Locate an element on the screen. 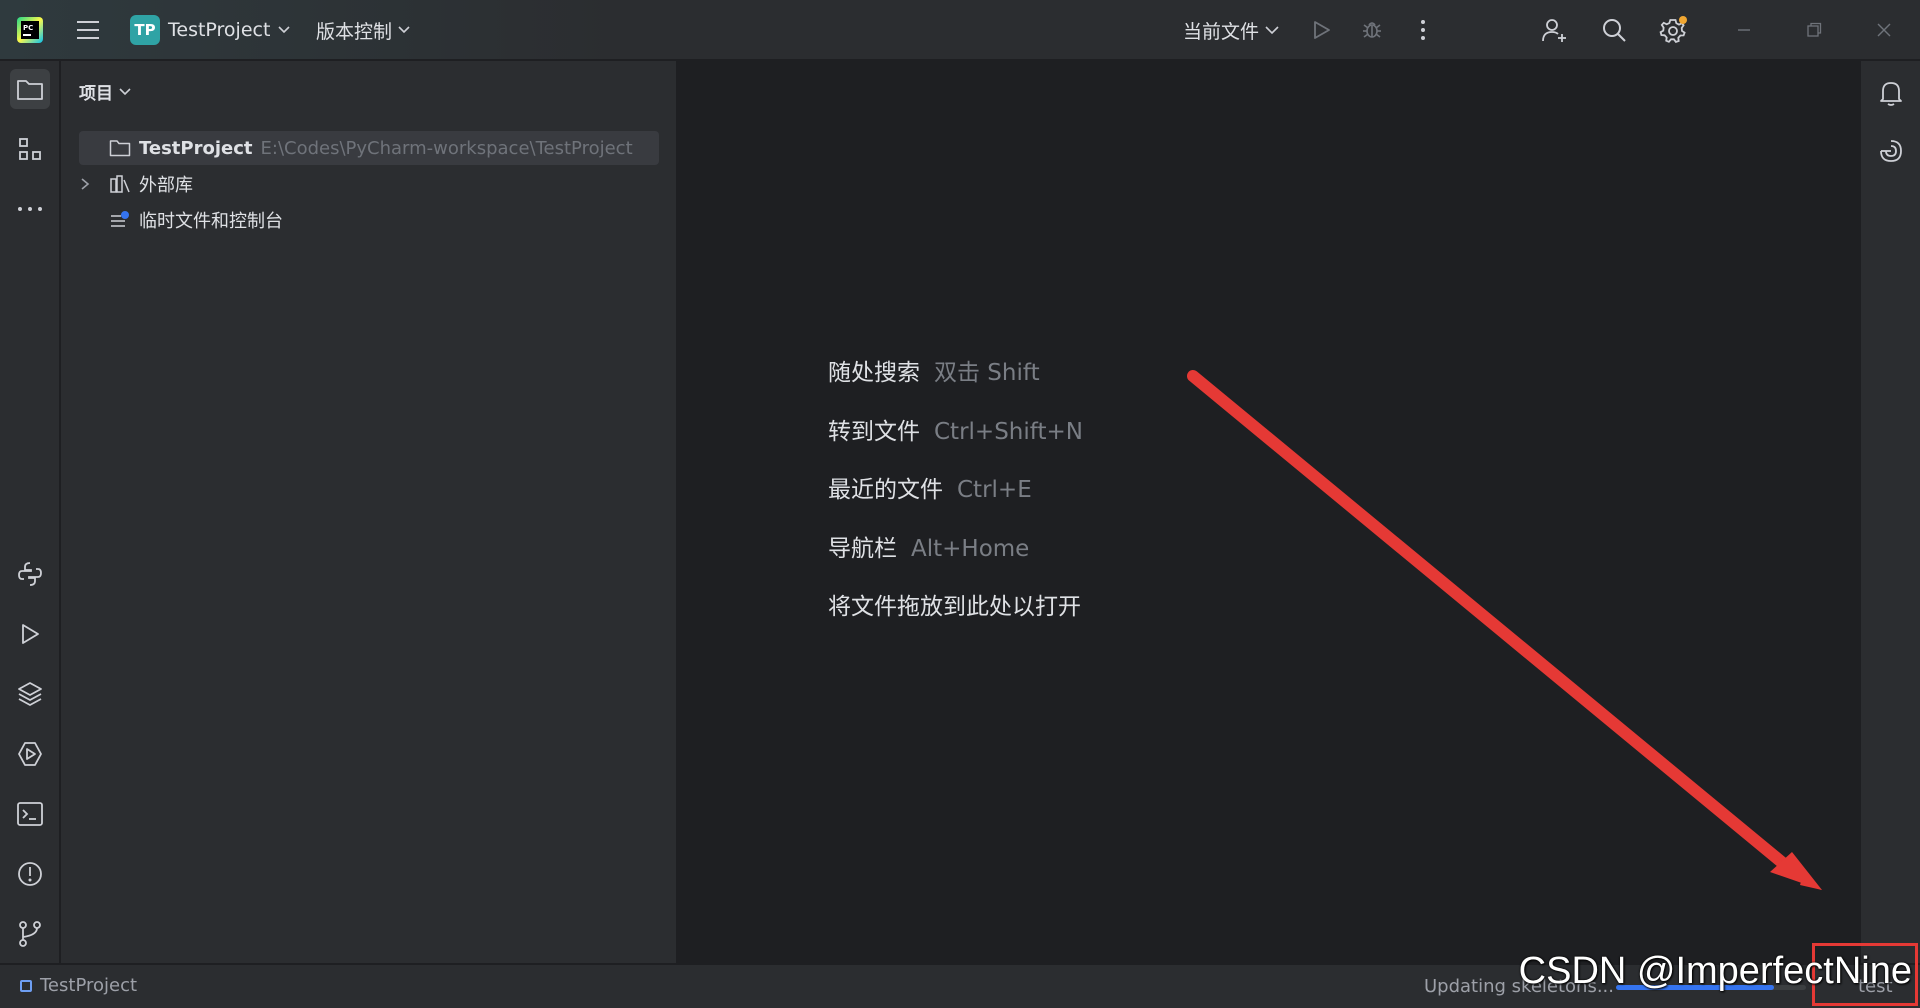 The height and width of the screenshot is (1008, 1920). more-icon is located at coordinates (30, 209).